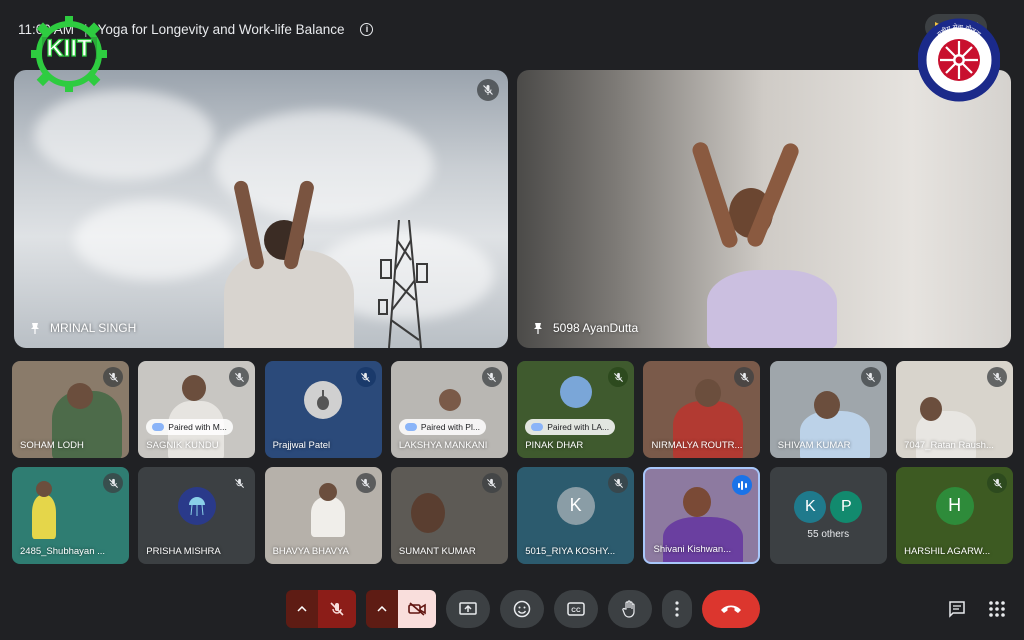 This screenshot has width=1024, height=640. I want to click on svg-text: CC, so click(576, 610).